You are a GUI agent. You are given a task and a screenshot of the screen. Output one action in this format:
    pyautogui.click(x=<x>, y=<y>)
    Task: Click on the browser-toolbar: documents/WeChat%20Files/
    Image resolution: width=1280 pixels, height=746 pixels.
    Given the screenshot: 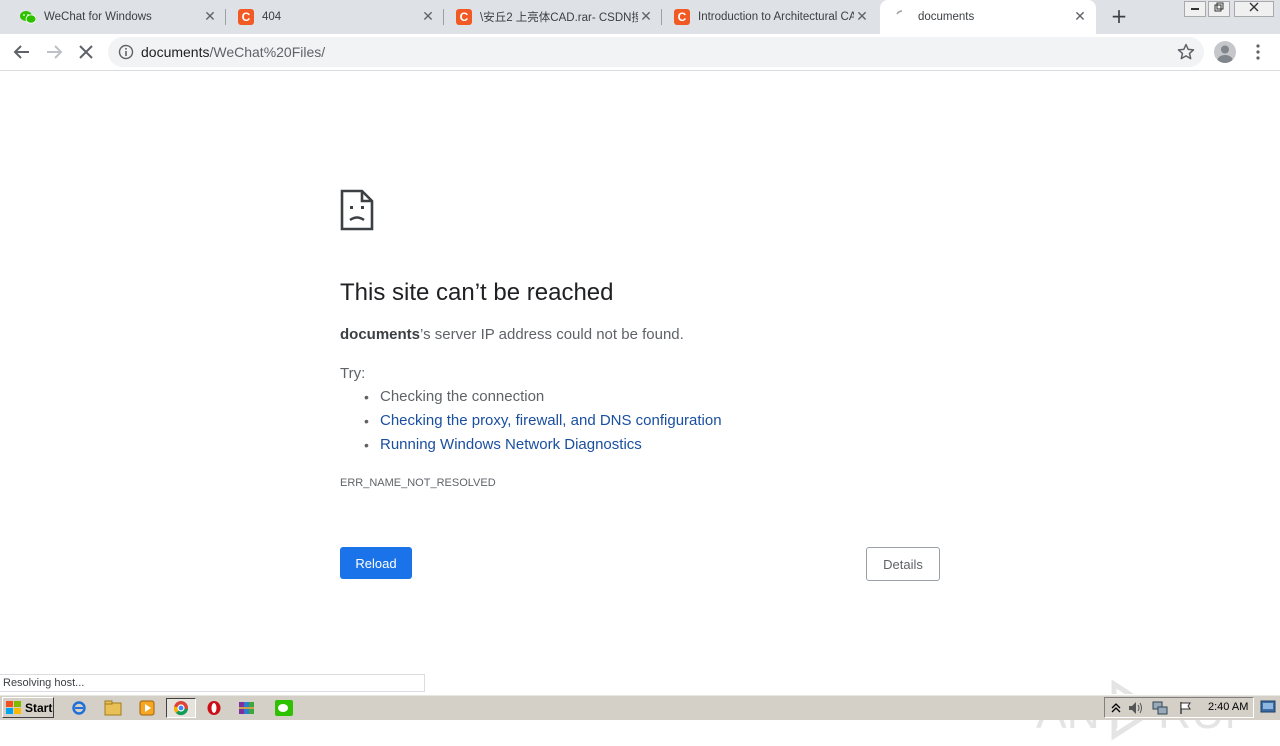 What is the action you would take?
    pyautogui.click(x=640, y=52)
    